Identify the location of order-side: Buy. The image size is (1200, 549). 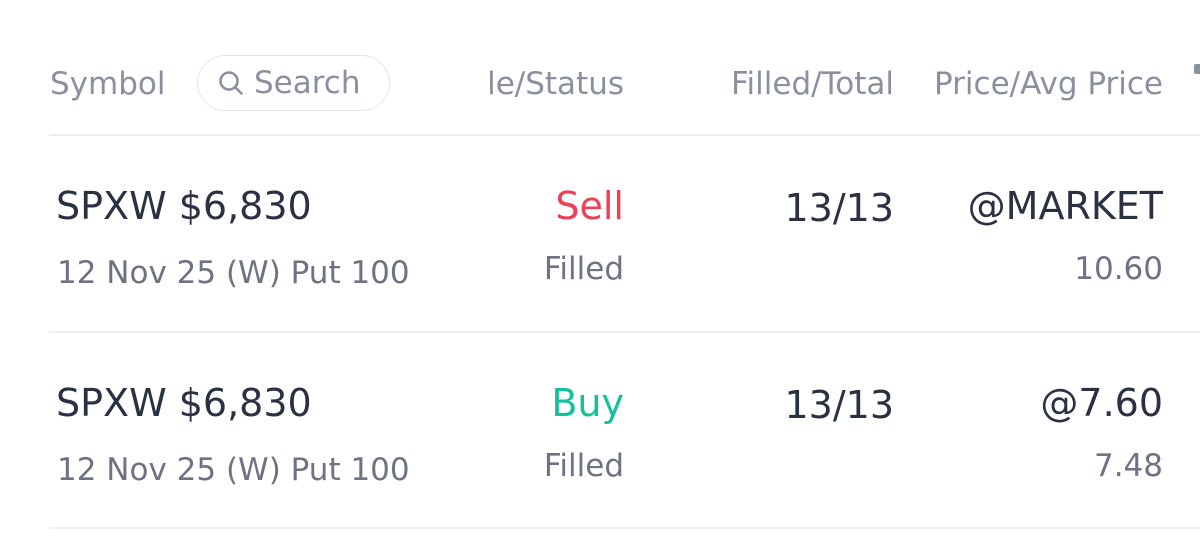
(587, 403).